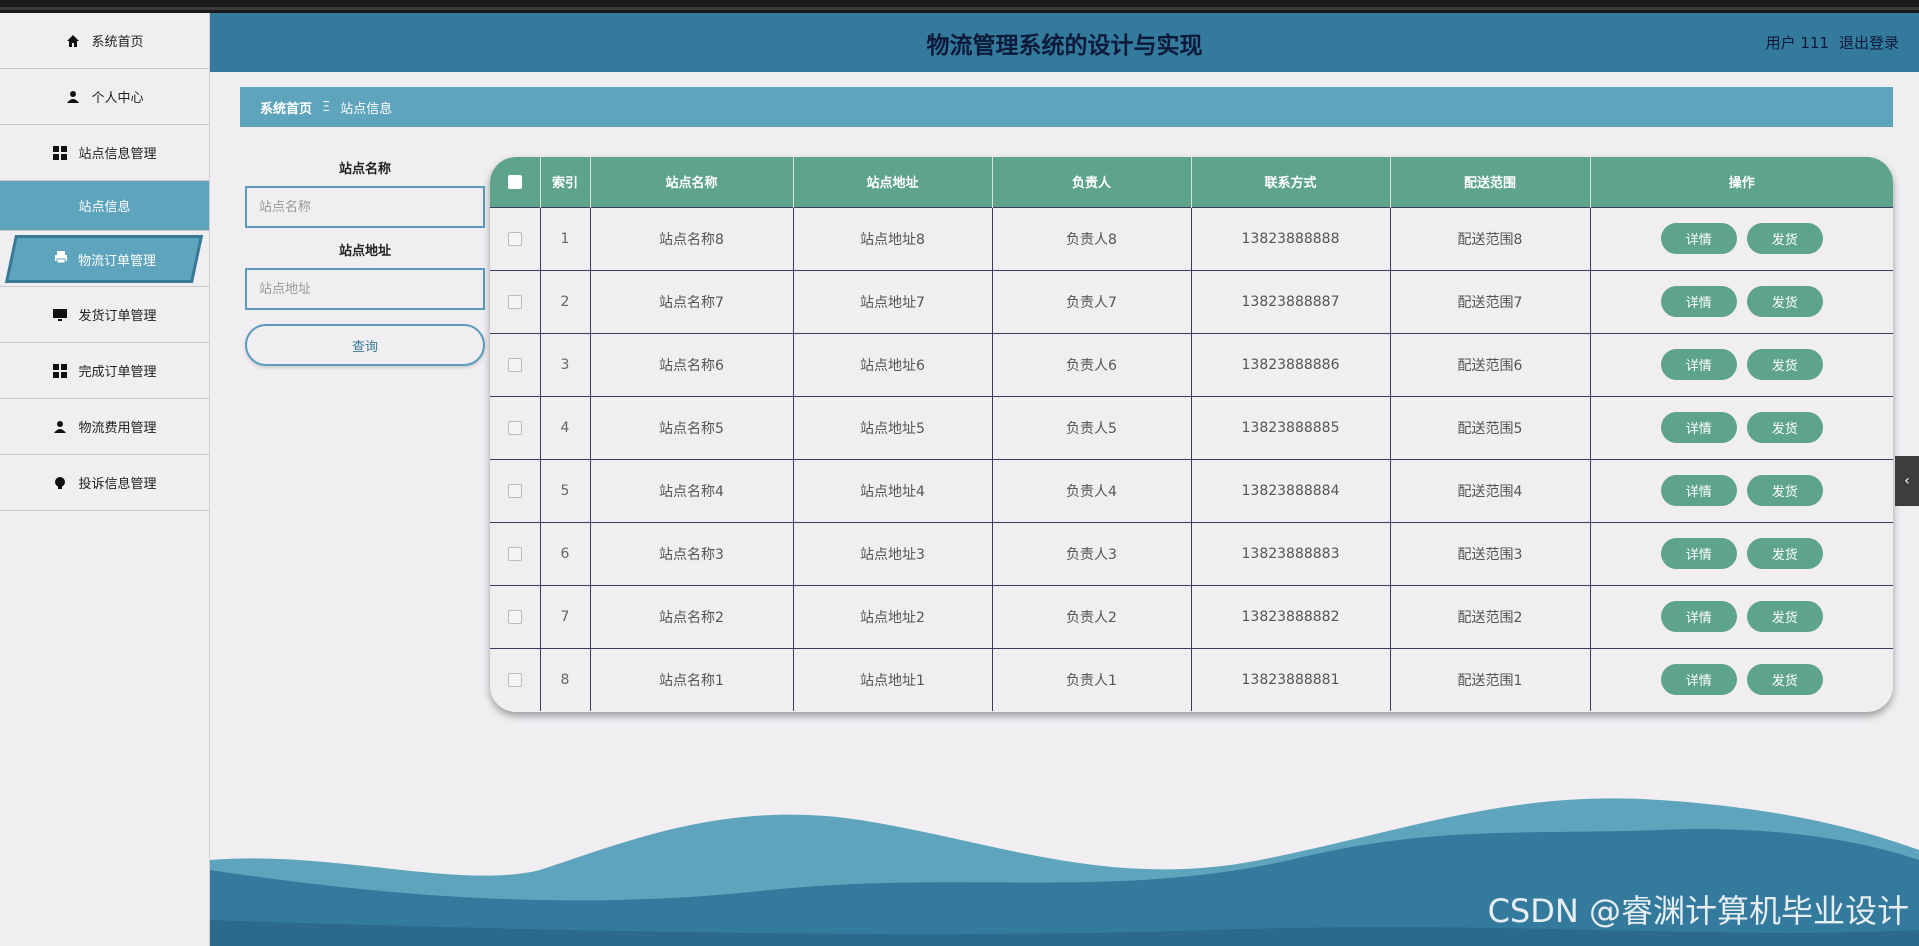 The width and height of the screenshot is (1919, 946). Describe the element at coordinates (1291, 238) in the screenshot. I see `phone-cell: 13823888888` at that location.